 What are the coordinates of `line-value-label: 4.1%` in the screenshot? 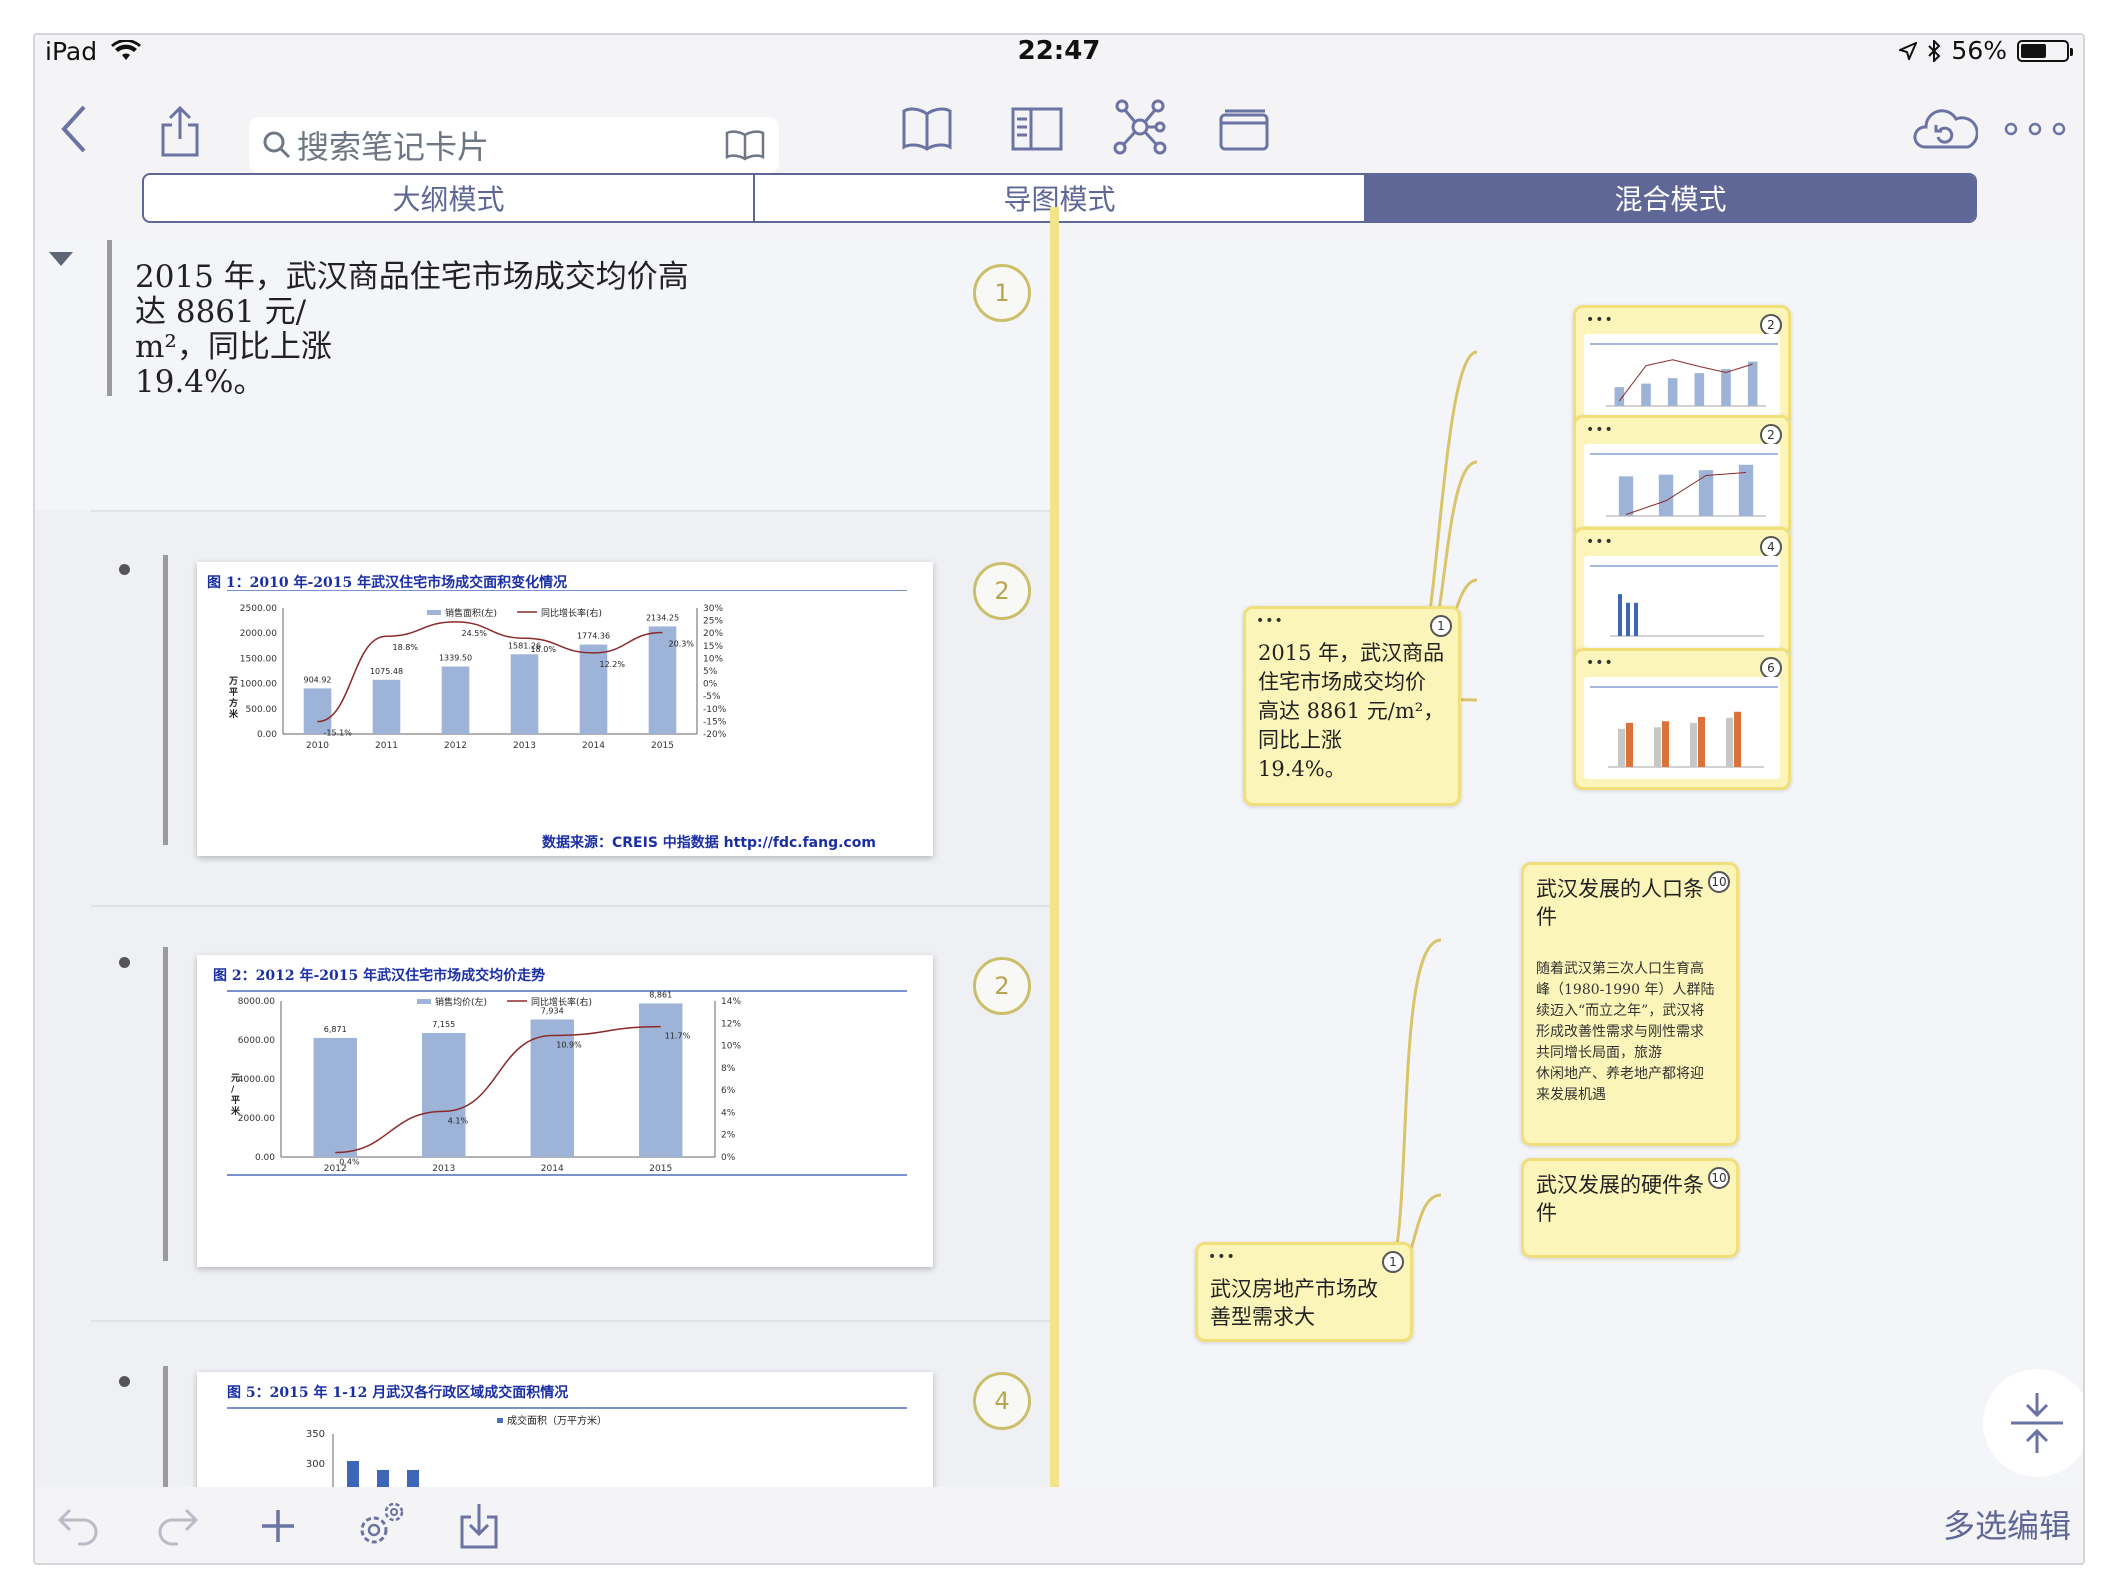 It's located at (458, 1120).